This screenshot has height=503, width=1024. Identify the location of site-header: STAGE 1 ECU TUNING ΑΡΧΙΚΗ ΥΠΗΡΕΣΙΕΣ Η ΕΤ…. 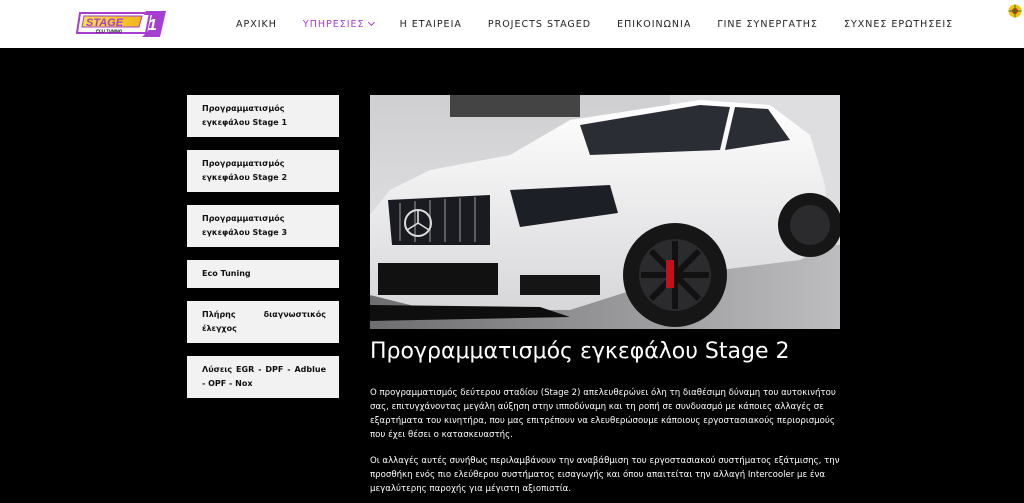
(512, 24).